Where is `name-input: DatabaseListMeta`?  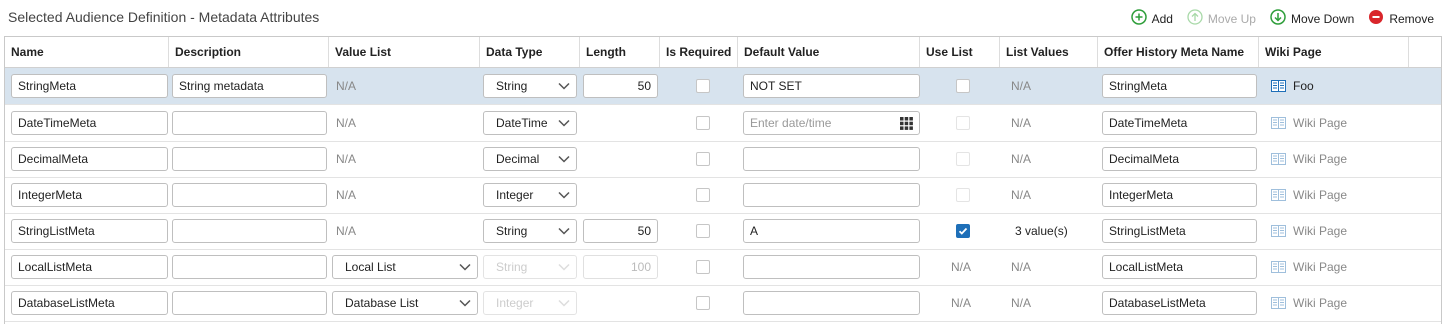
name-input: DatabaseListMeta is located at coordinates (89, 303).